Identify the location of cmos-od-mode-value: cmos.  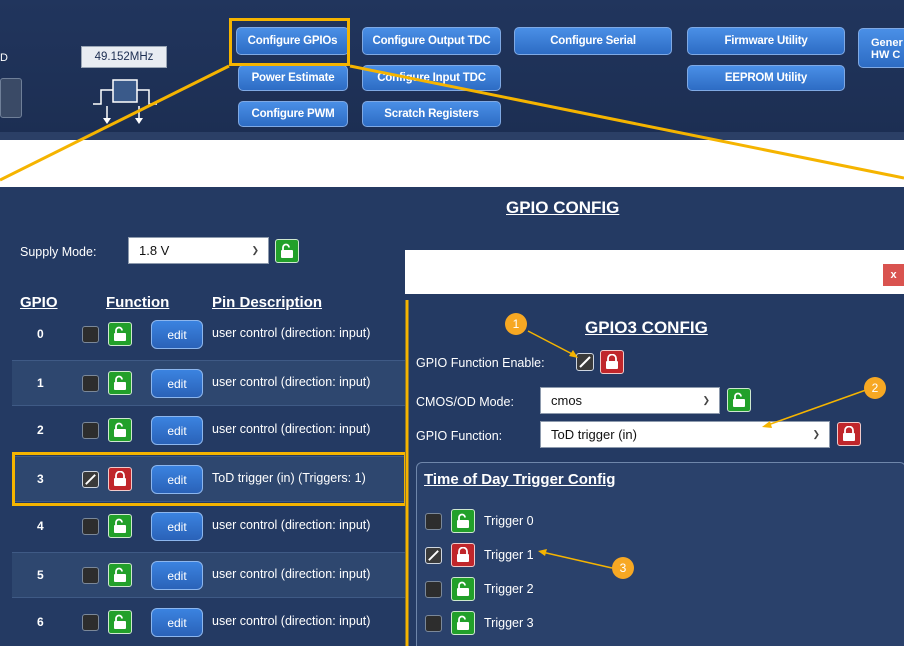
(567, 400).